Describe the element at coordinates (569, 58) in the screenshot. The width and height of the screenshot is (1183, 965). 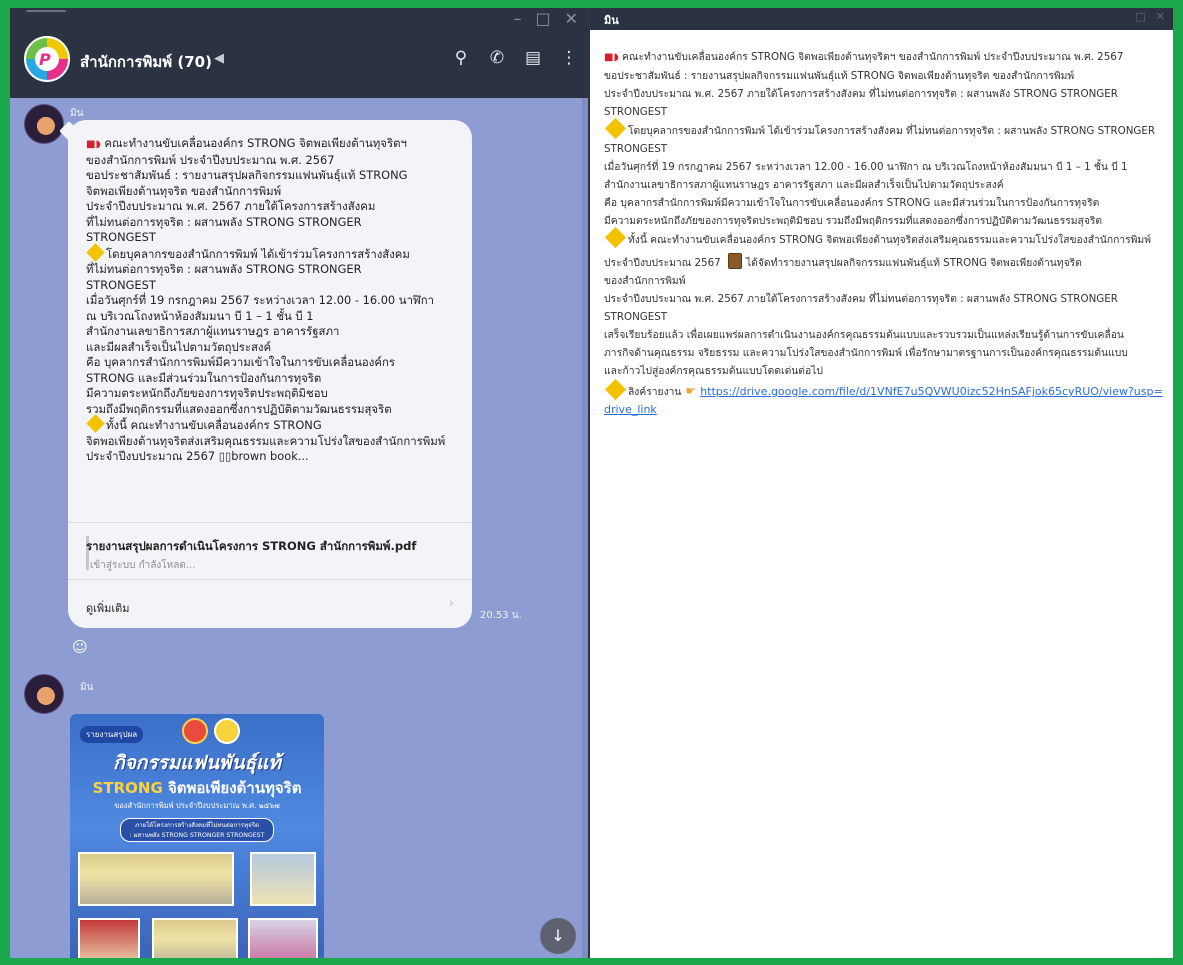
I see `more-icon: ⋮` at that location.